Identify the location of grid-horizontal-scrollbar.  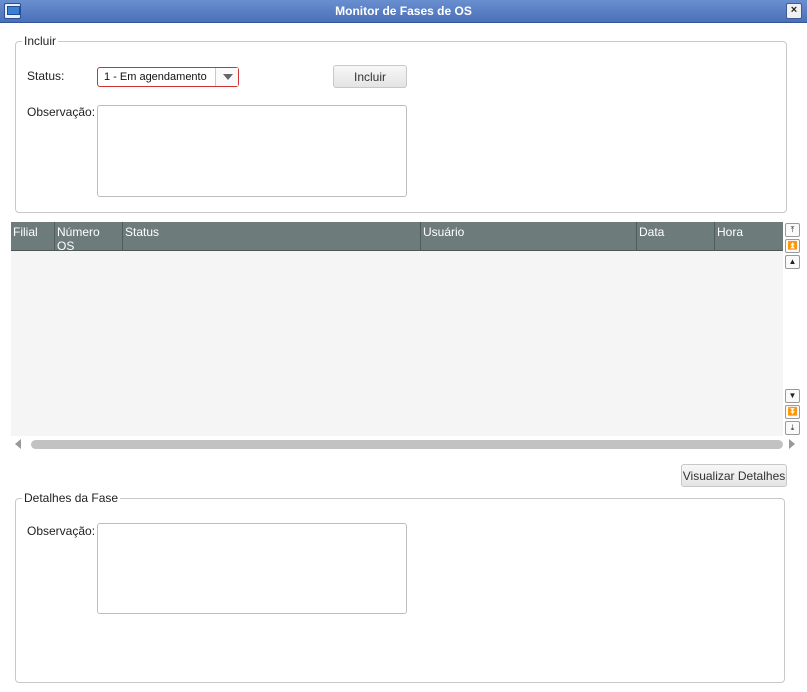
(406, 444).